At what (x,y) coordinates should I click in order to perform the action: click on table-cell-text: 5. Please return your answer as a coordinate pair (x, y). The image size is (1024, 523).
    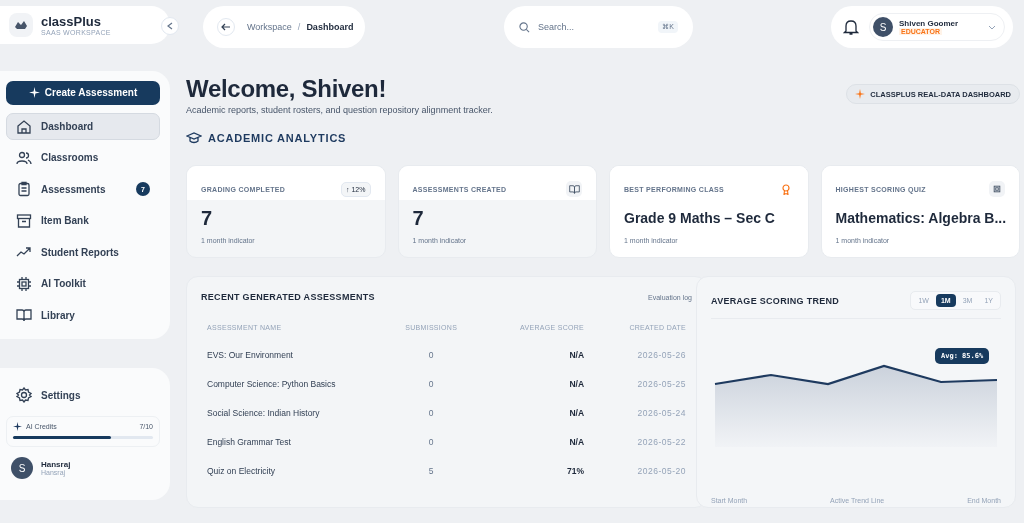
    Looking at the image, I should click on (431, 472).